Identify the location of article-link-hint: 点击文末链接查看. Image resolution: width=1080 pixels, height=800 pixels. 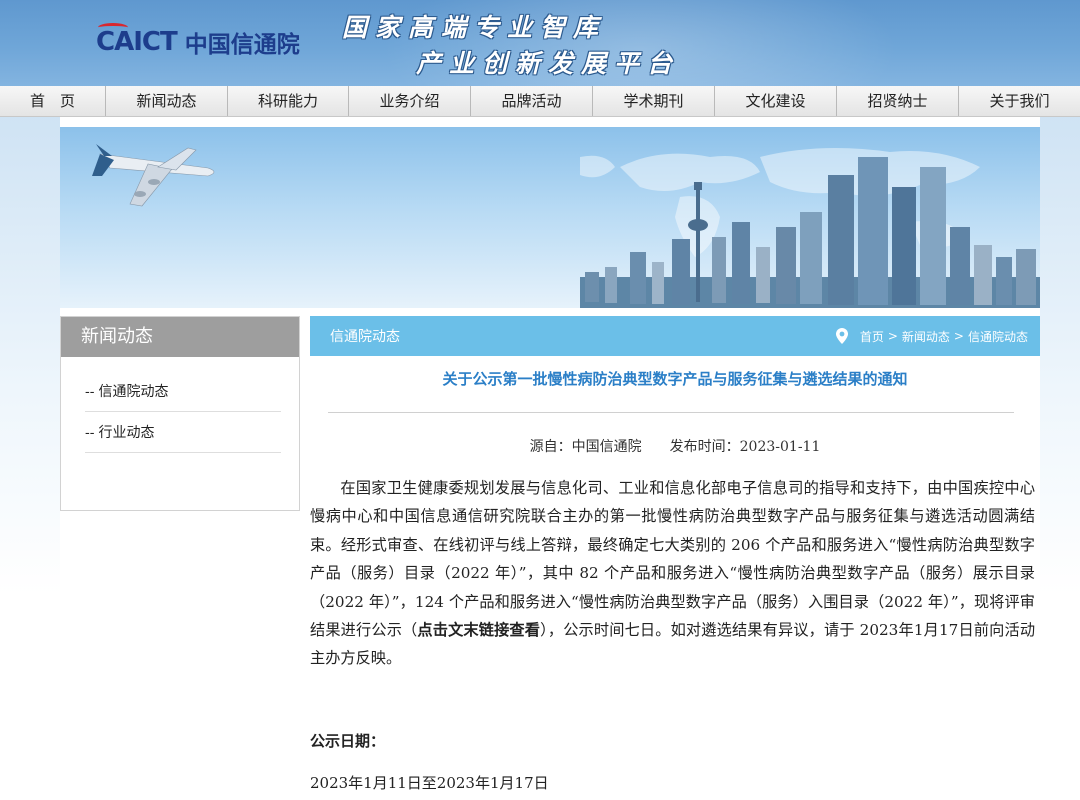
(479, 630).